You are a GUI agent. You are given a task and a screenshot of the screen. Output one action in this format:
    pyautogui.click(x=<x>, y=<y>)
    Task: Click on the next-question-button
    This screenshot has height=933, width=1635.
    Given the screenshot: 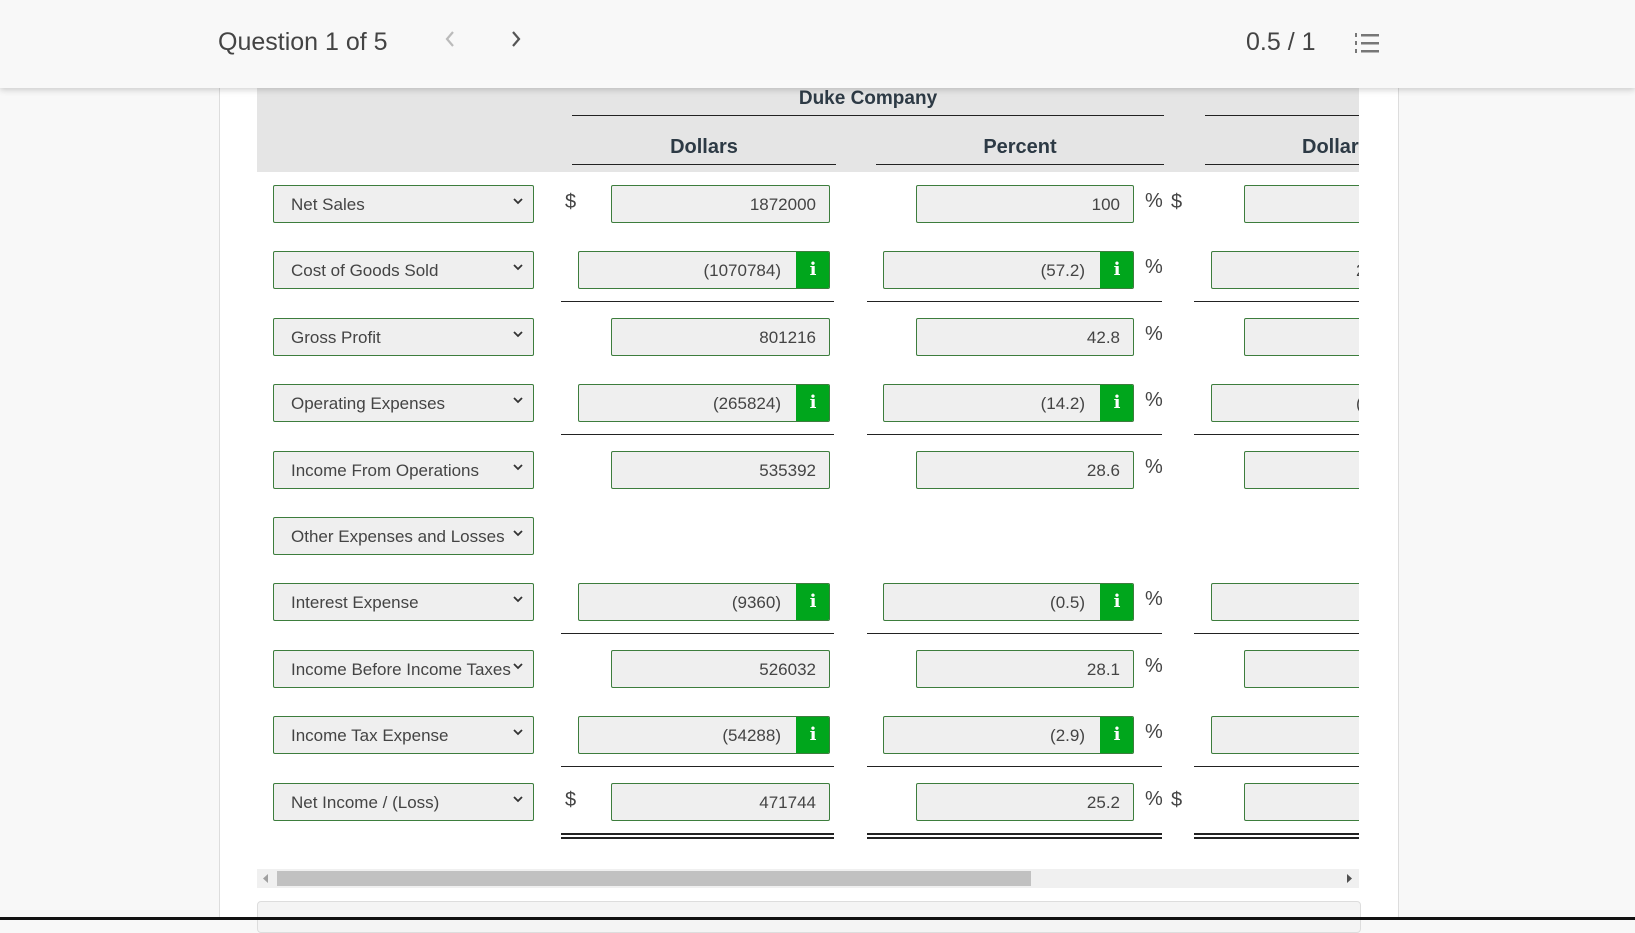 What is the action you would take?
    pyautogui.click(x=516, y=41)
    